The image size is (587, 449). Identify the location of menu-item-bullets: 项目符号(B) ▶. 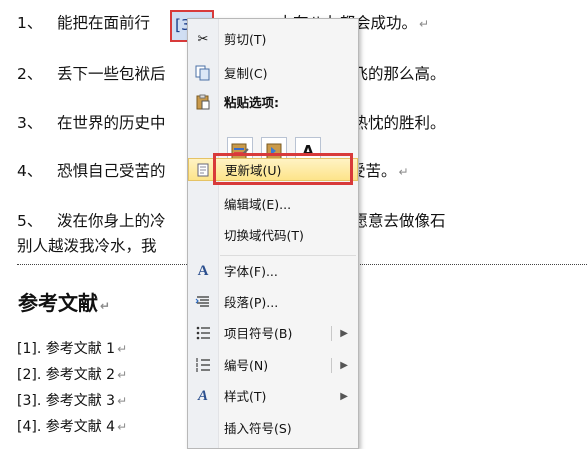
(273, 333).